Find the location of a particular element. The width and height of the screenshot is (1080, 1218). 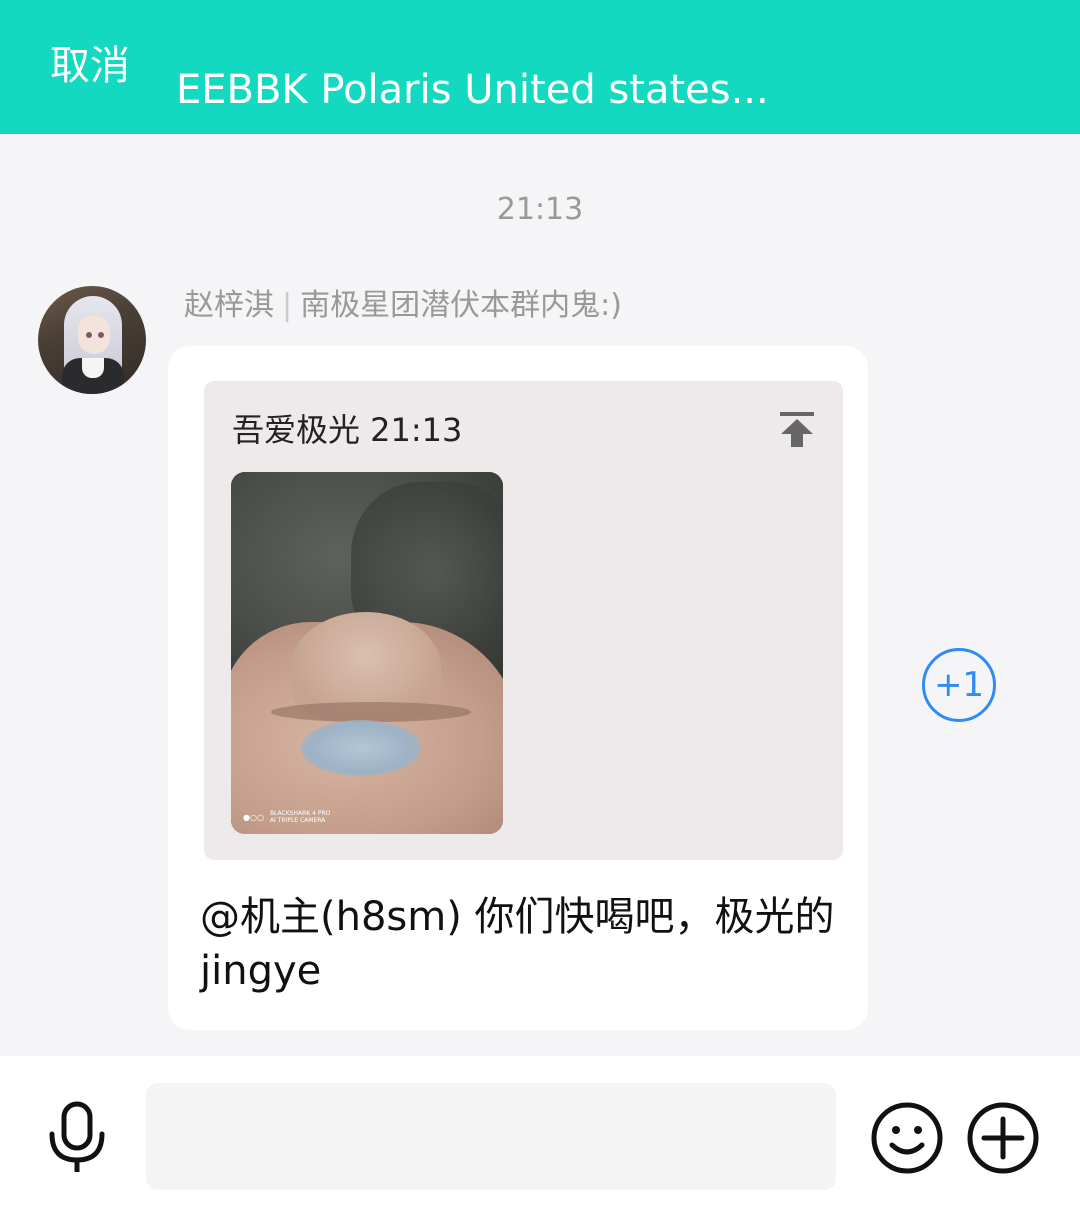

microphone-icon is located at coordinates (77, 1138).